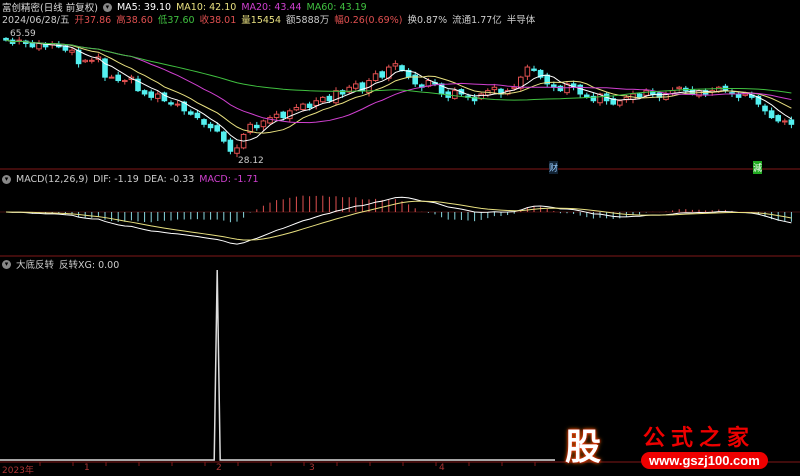 This screenshot has height=476, width=800. What do you see at coordinates (87, 468) in the screenshot?
I see `axis-label-month: 1` at bounding box center [87, 468].